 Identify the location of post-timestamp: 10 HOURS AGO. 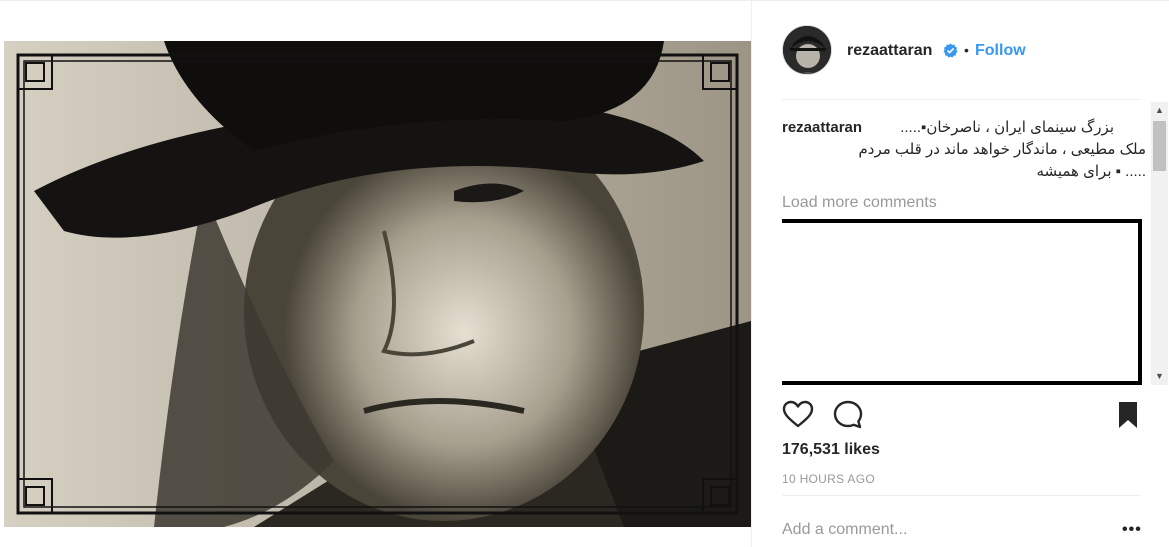
(828, 479).